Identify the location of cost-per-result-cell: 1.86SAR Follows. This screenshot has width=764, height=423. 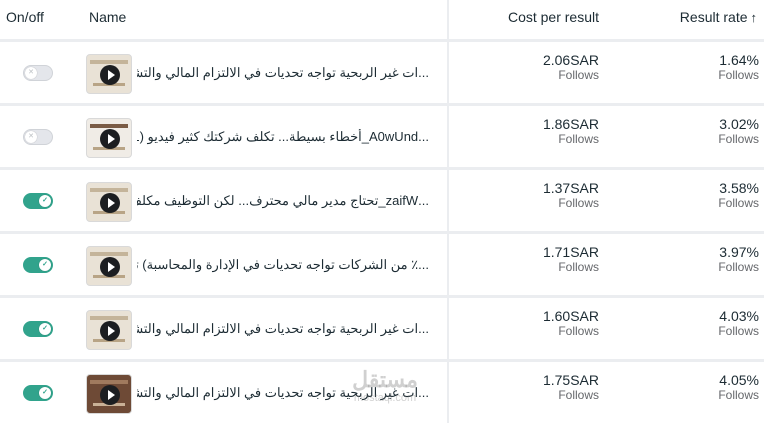
(571, 131).